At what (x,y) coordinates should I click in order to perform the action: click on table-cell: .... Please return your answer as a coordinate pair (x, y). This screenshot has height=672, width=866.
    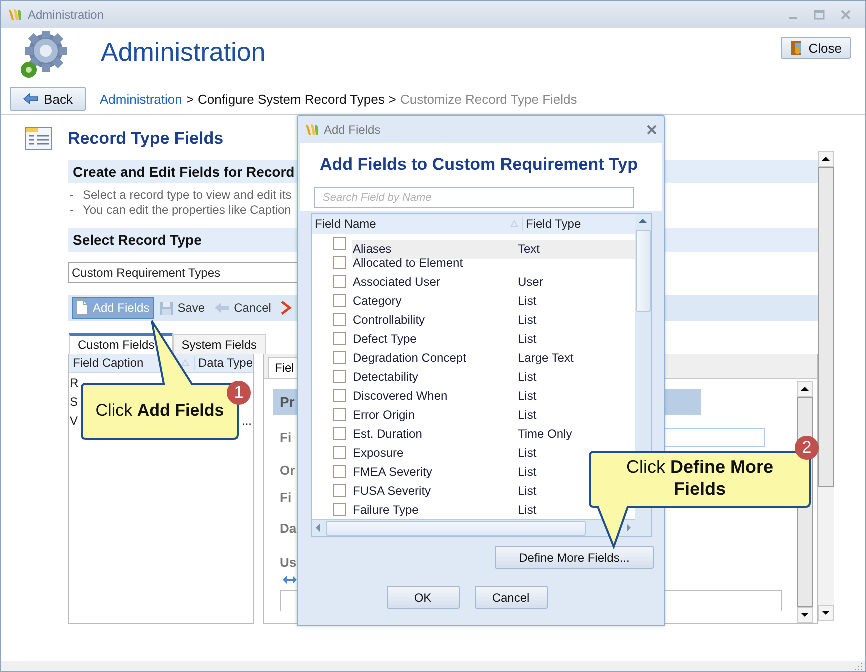
    Looking at the image, I should click on (247, 421).